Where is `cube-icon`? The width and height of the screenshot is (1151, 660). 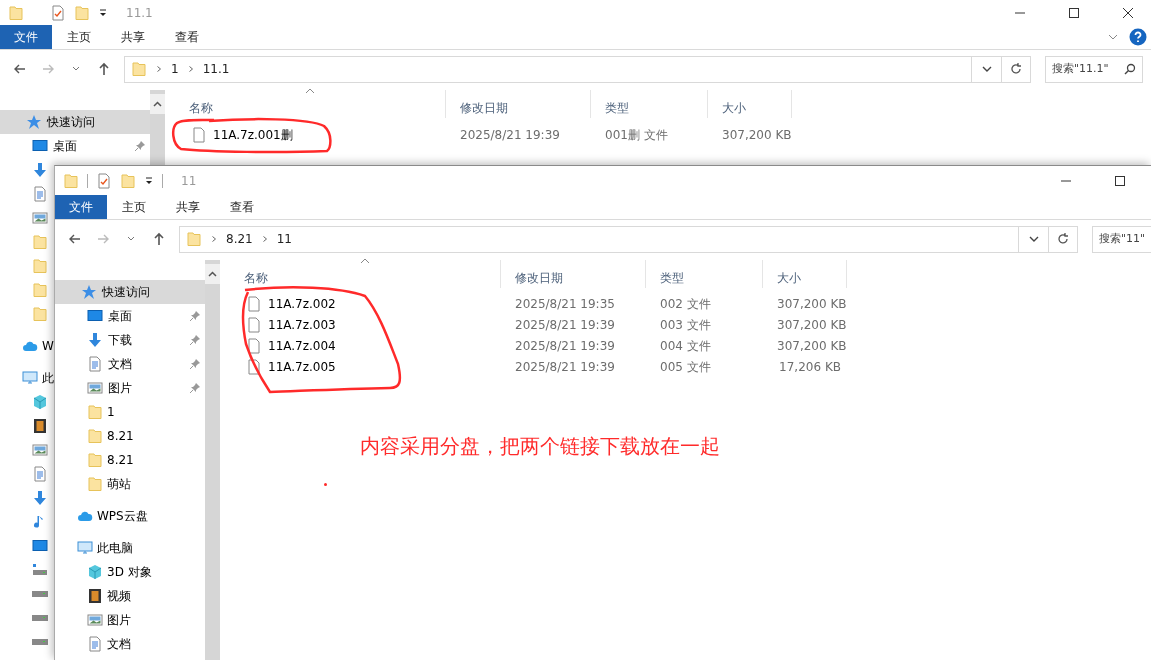 cube-icon is located at coordinates (95, 572).